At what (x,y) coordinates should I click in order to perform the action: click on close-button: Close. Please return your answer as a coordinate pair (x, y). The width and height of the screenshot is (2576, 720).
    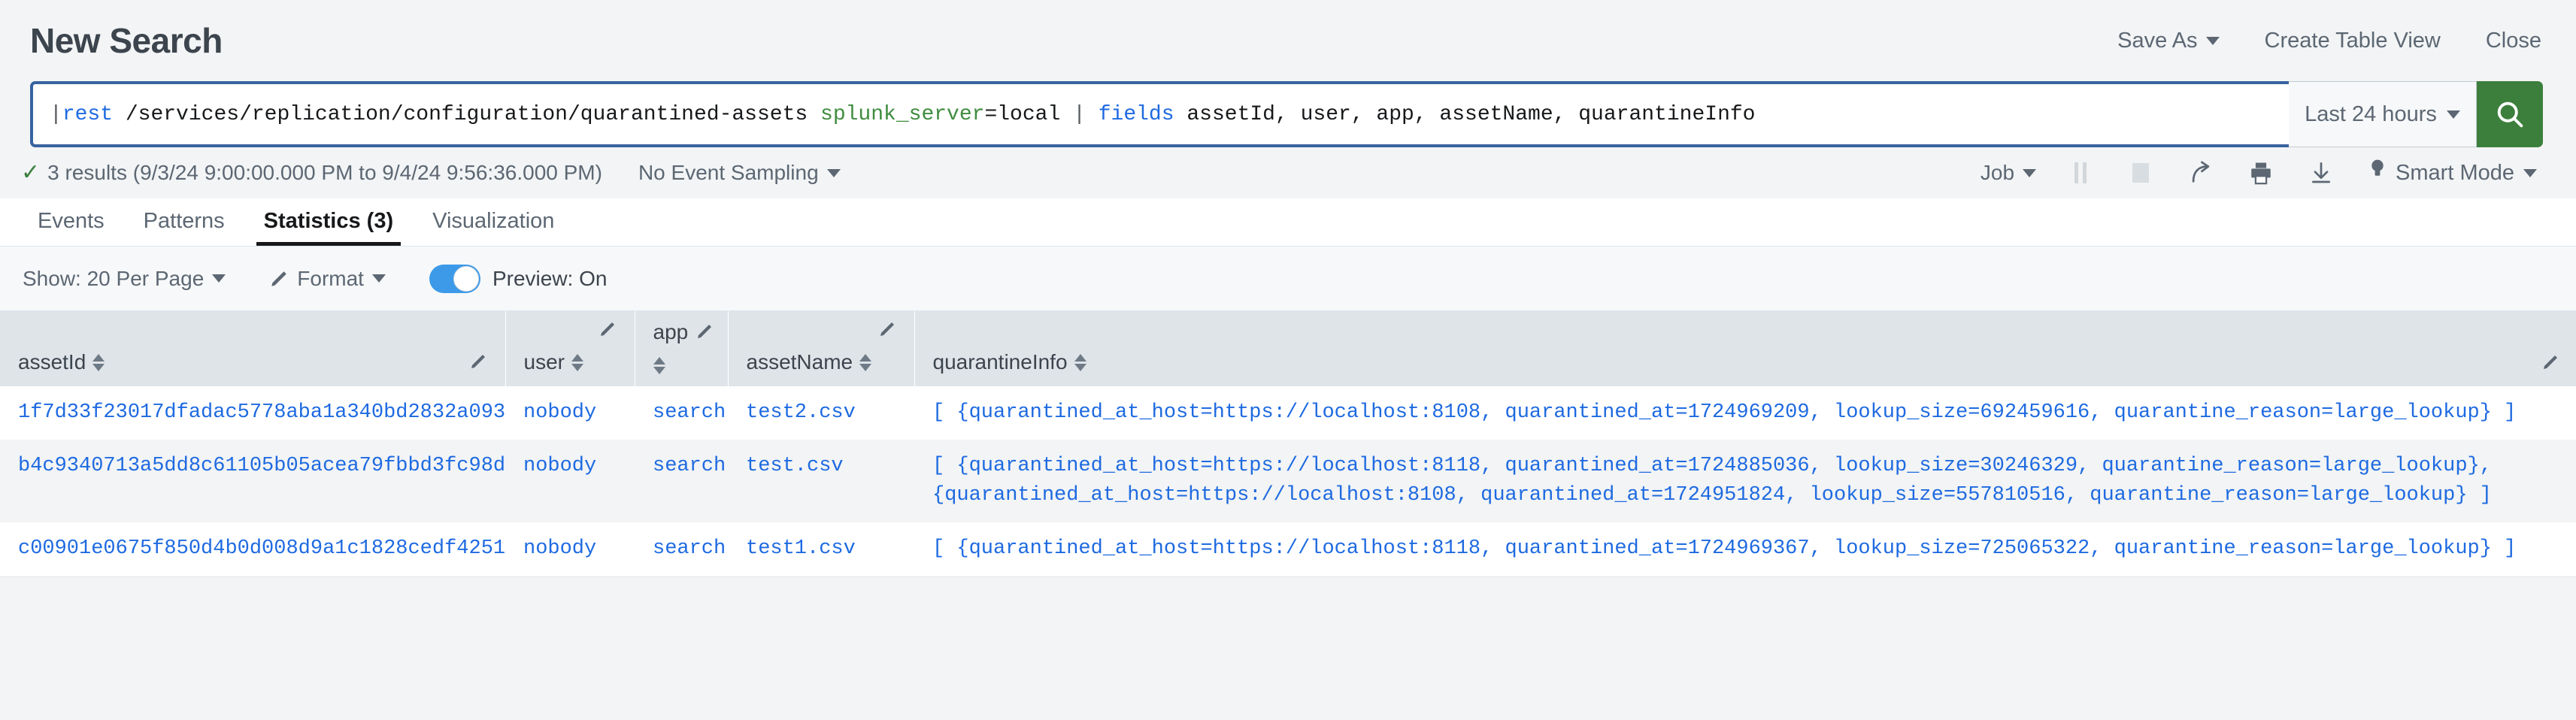
    Looking at the image, I should click on (2513, 41).